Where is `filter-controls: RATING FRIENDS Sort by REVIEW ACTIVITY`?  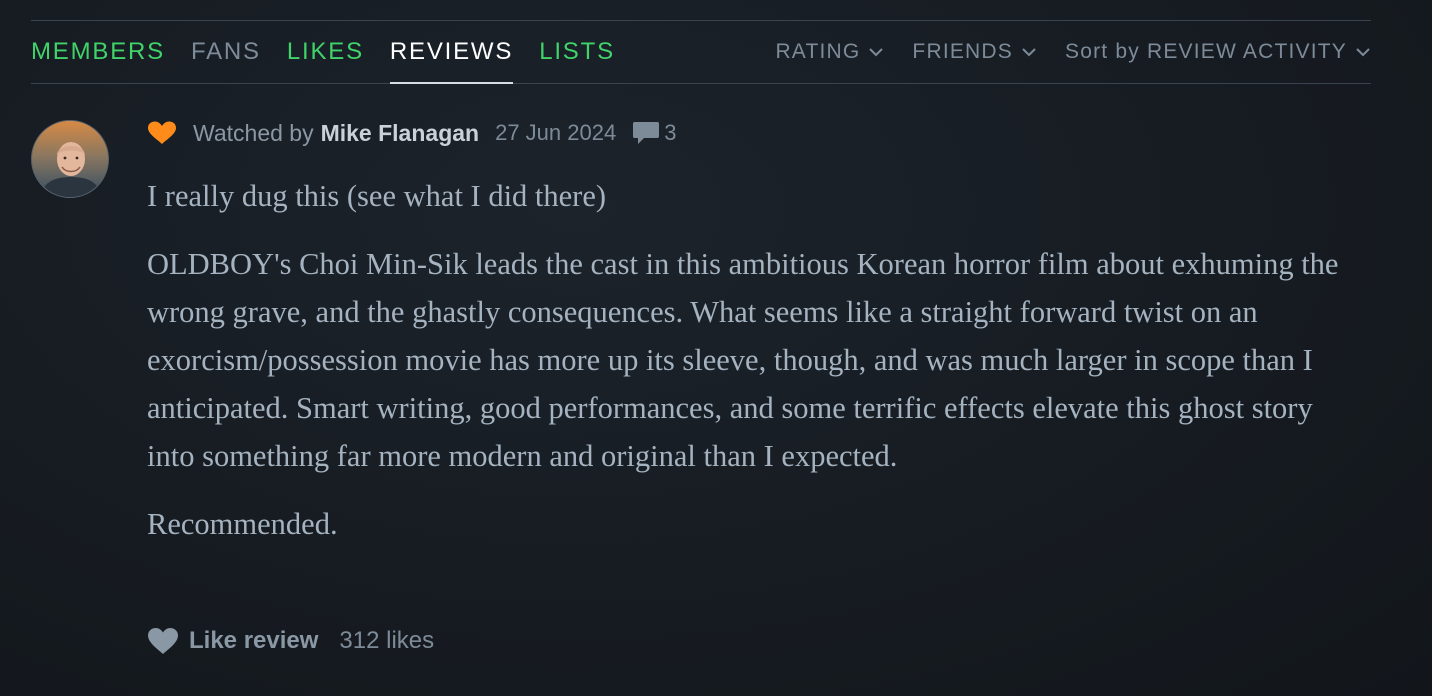
filter-controls: RATING FRIENDS Sort by REVIEW ACTIVITY is located at coordinates (1059, 52).